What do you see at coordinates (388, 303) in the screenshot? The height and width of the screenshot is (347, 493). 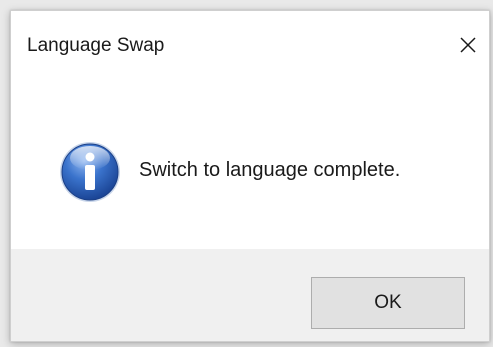 I see `ok-button: OK` at bounding box center [388, 303].